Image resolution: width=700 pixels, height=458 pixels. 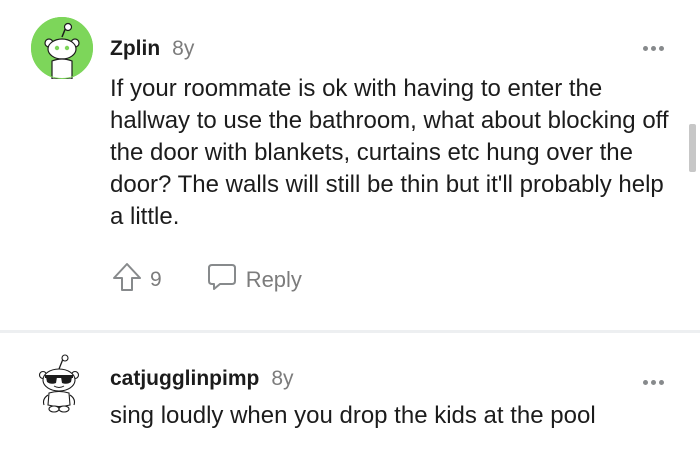 I want to click on reply-label: Reply, so click(x=273, y=279).